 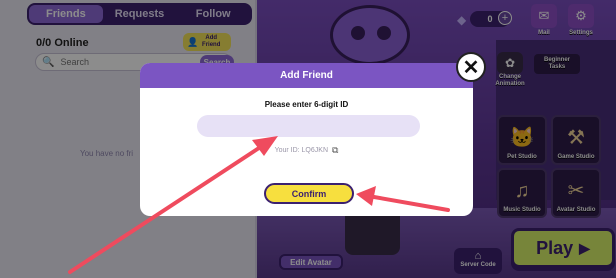 I want to click on friend-id-input, so click(x=308, y=126).